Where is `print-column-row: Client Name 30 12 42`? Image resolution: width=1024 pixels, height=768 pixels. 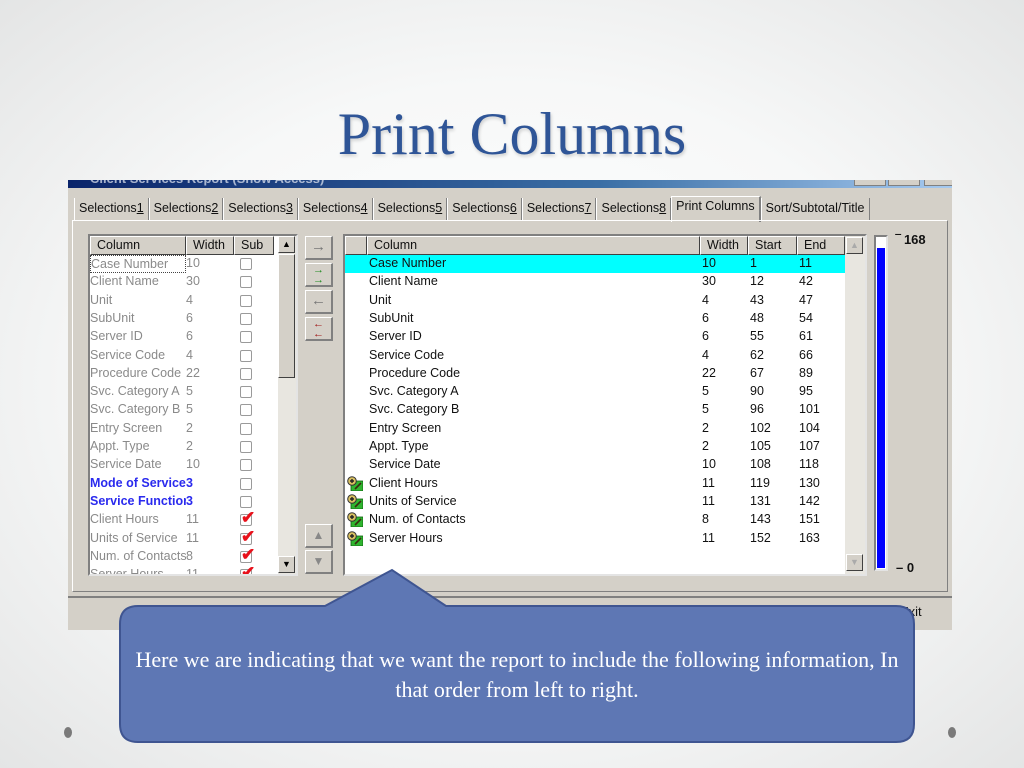 print-column-row: Client Name 30 12 42 is located at coordinates (595, 282).